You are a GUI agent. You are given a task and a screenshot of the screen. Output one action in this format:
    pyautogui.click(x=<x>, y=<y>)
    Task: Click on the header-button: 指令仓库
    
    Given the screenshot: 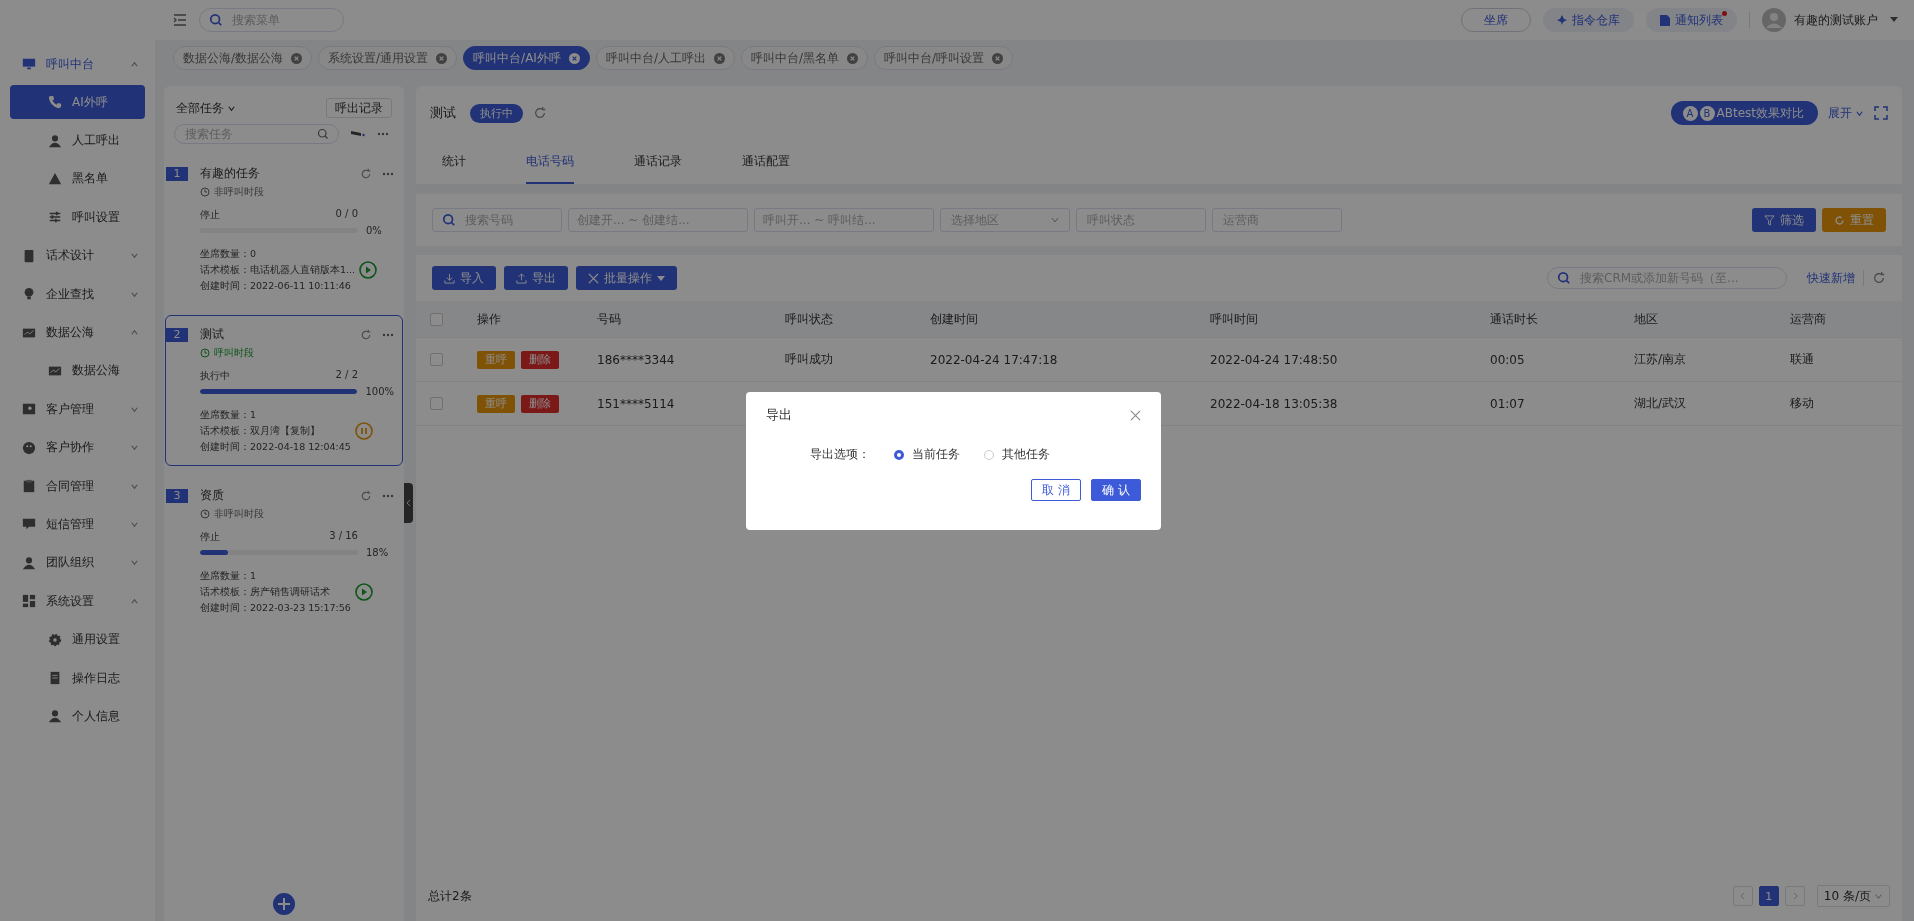 What is the action you would take?
    pyautogui.click(x=1588, y=20)
    